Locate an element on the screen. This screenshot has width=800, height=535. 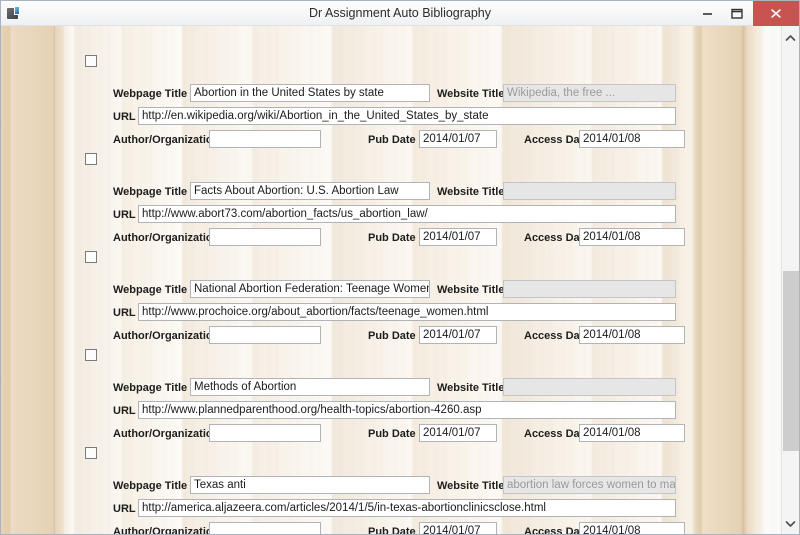
maximize-button is located at coordinates (736, 13).